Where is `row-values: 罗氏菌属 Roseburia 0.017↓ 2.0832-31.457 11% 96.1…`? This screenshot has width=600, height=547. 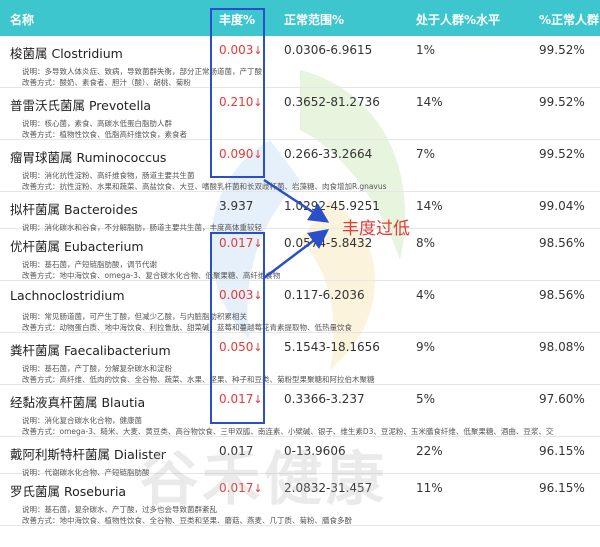
row-values: 罗氏菌属 Roseburia 0.017↓ 2.0832-31.457 11% 96.1… is located at coordinates (300, 487).